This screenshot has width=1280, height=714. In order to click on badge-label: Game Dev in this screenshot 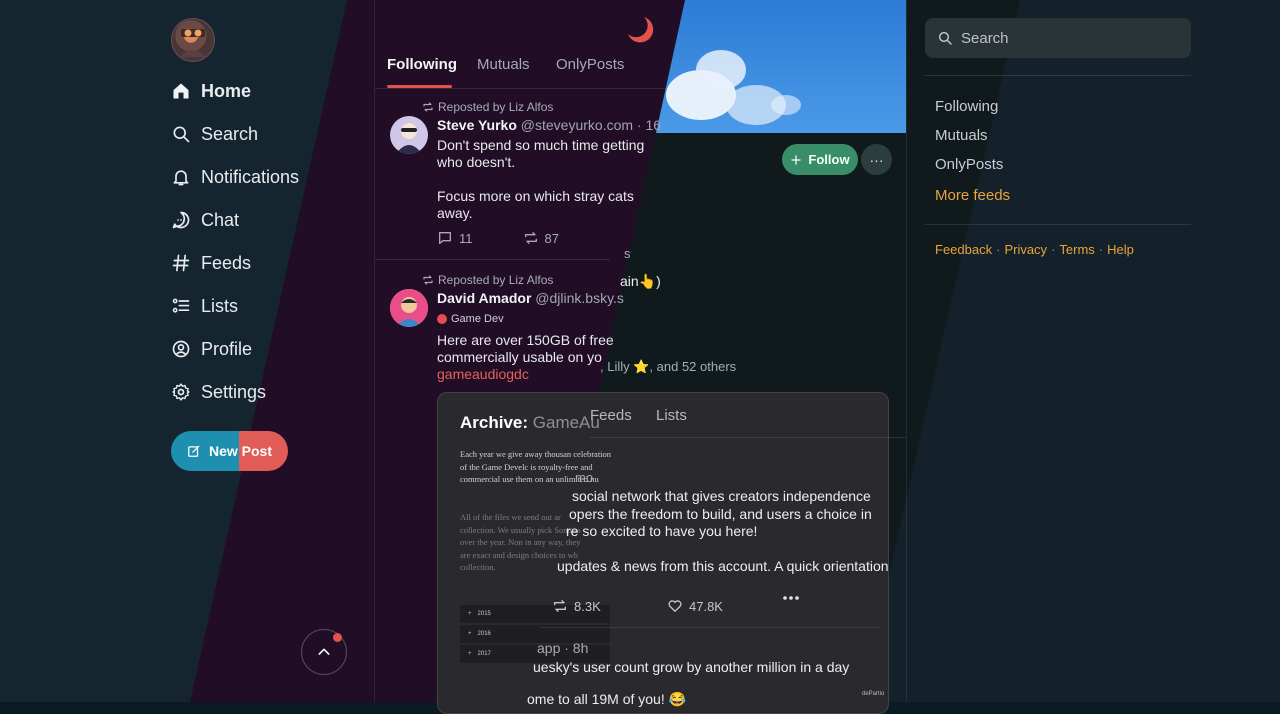, I will do `click(477, 319)`.